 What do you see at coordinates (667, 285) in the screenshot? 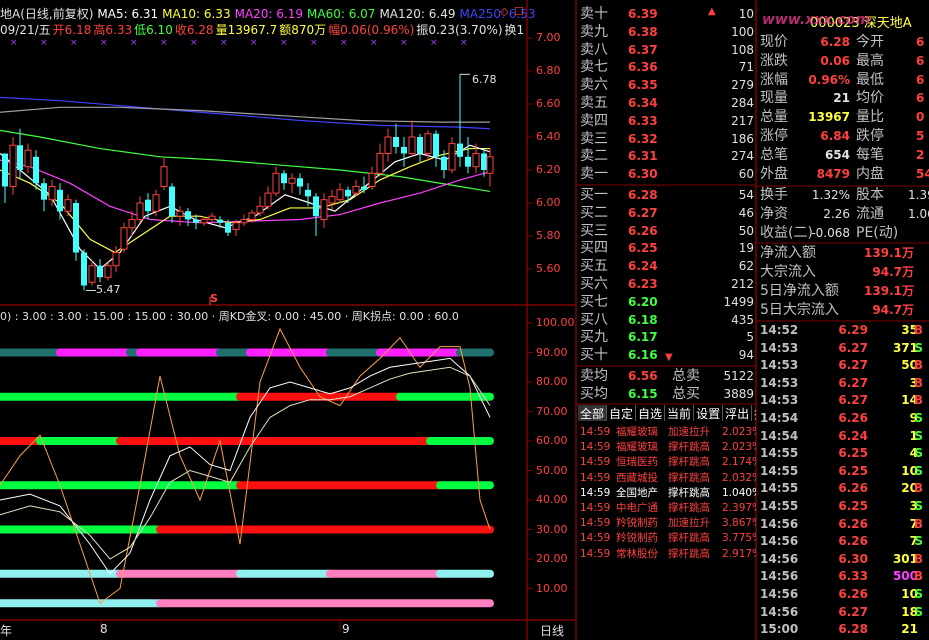
I see `bid-row: 买六 6.23 212` at bounding box center [667, 285].